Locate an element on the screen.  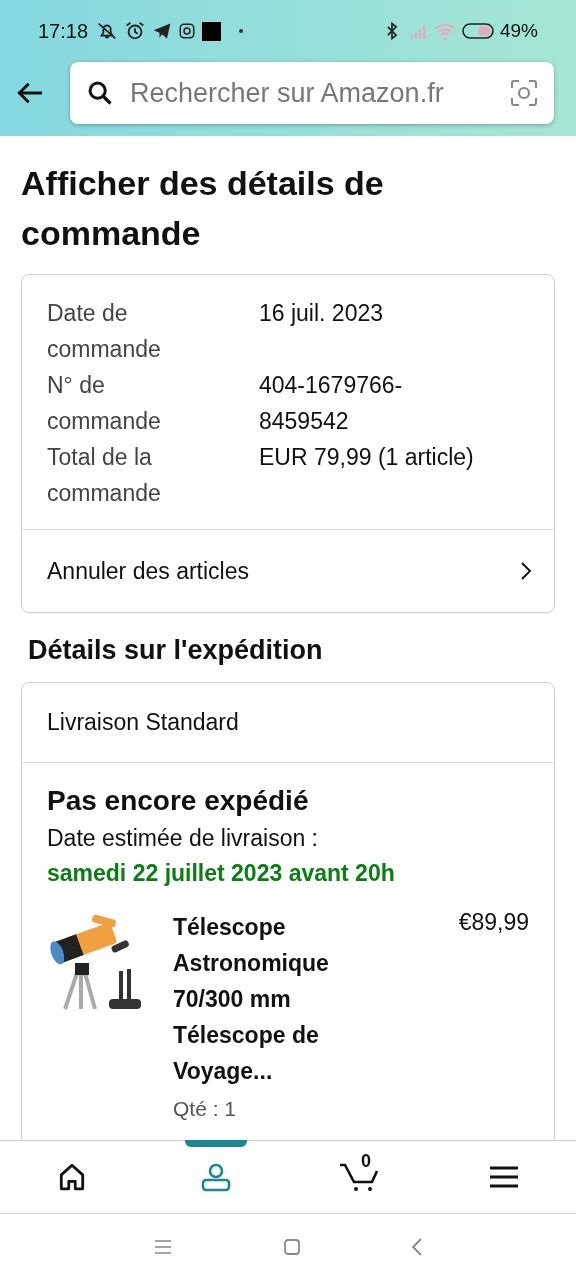
page-title: Afficher des détails de commande is located at coordinates (203, 208).